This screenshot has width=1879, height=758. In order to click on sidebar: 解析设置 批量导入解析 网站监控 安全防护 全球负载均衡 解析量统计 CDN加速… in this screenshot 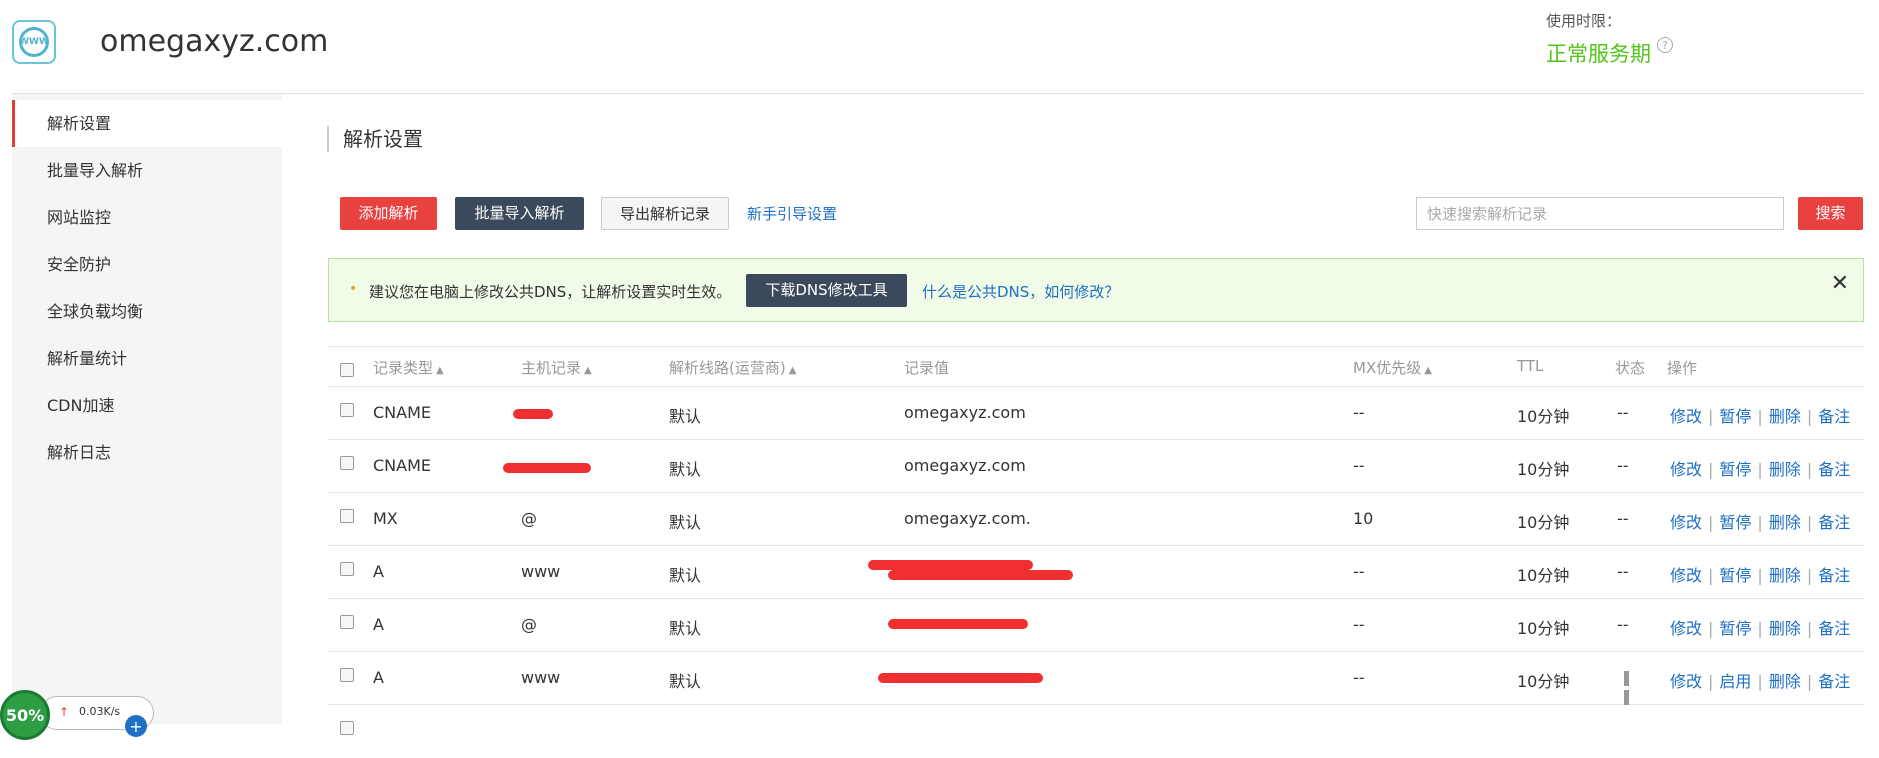, I will do `click(147, 409)`.